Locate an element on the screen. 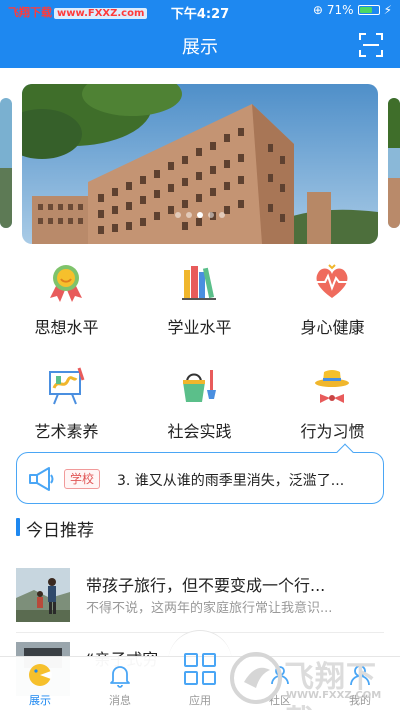 This screenshot has height=710, width=400. battery-percent: 71% is located at coordinates (340, 10).